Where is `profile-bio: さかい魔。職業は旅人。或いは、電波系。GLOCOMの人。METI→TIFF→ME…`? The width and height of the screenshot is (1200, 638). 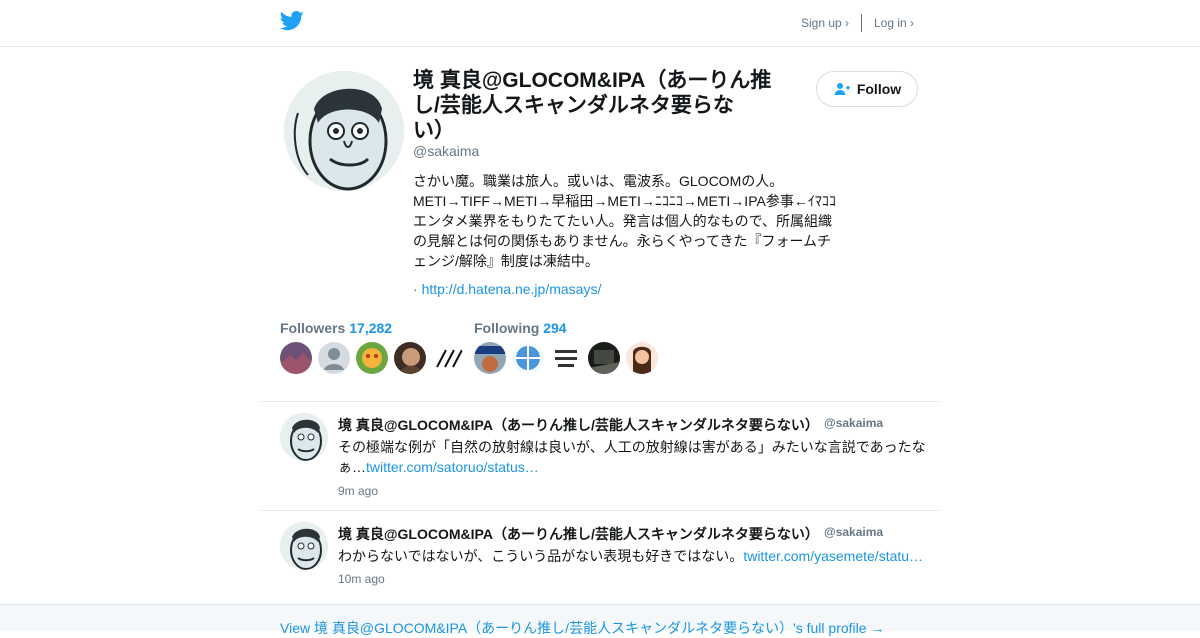 profile-bio: さかい魔。職業は旅人。或いは、電波系。GLOCOMの人。METI→TIFF→ME… is located at coordinates (624, 221).